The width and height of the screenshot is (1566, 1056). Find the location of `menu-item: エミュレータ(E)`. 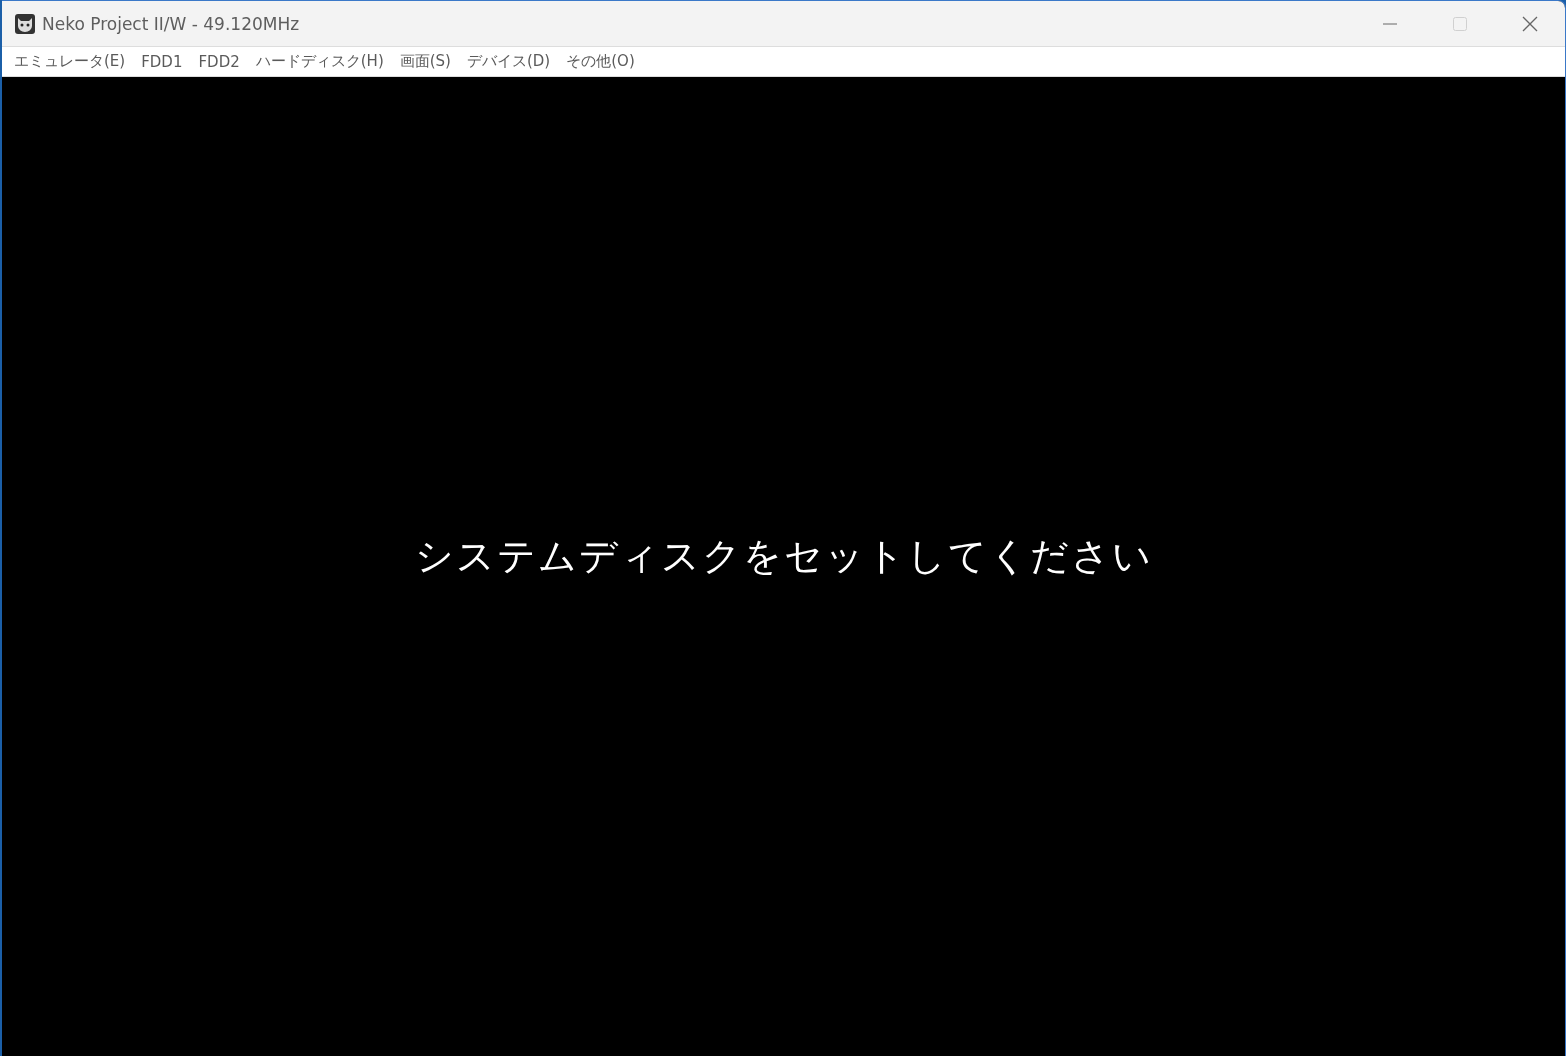

menu-item: エミュレータ(E) is located at coordinates (70, 61).